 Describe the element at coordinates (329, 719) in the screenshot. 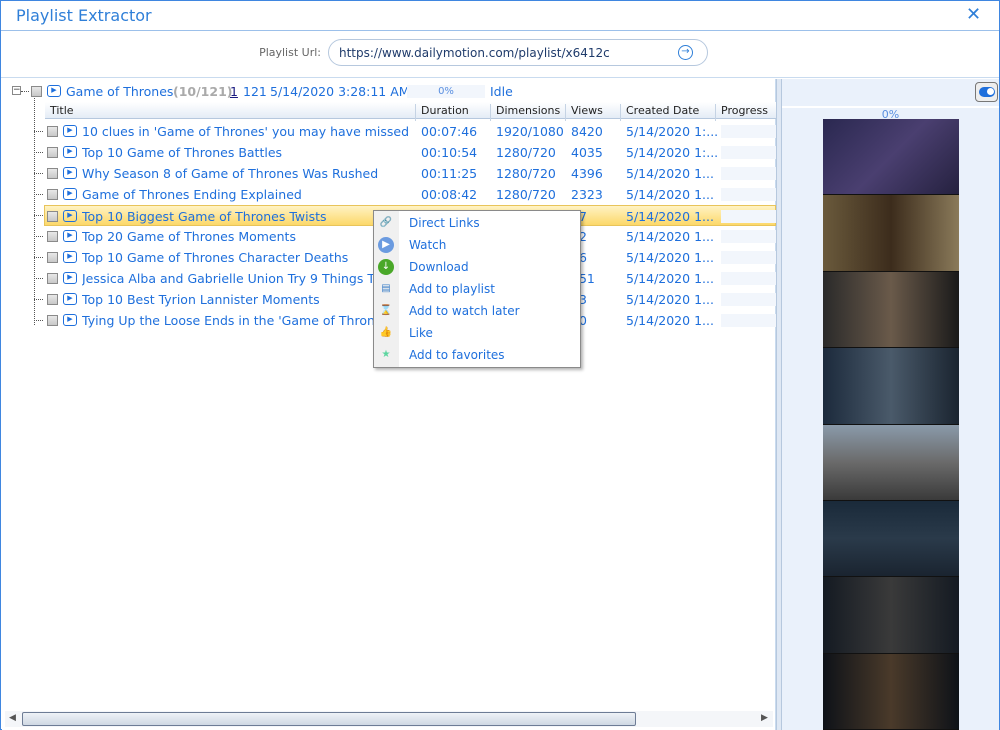

I see `scrollbar-thumb` at that location.